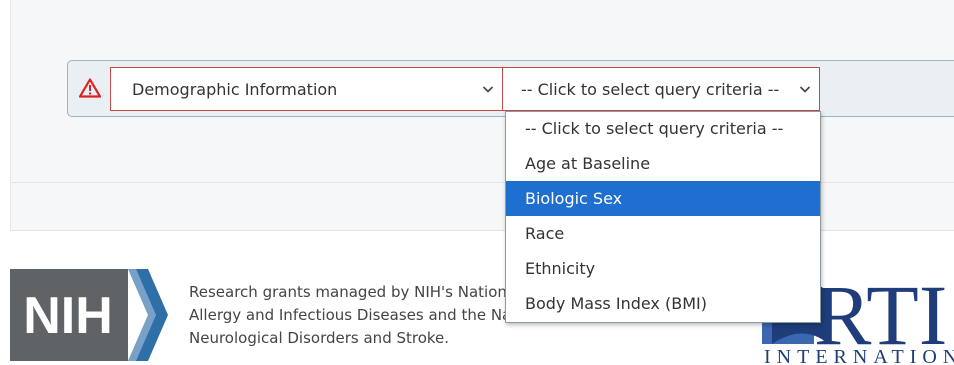  What do you see at coordinates (663, 198) in the screenshot?
I see `dropdown-option-biologic-sex: Biologic Sex` at bounding box center [663, 198].